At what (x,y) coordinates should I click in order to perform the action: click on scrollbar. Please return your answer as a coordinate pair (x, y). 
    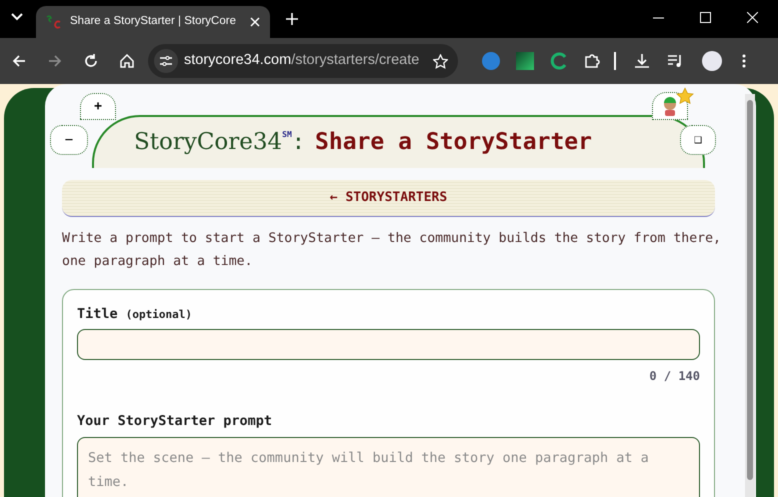
    Looking at the image, I should click on (750, 295).